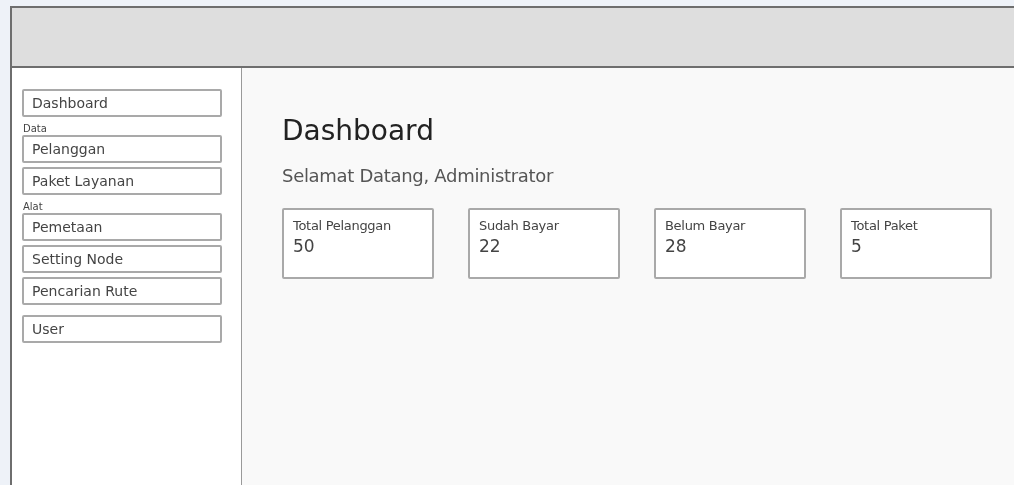  I want to click on card-value: 22, so click(490, 246).